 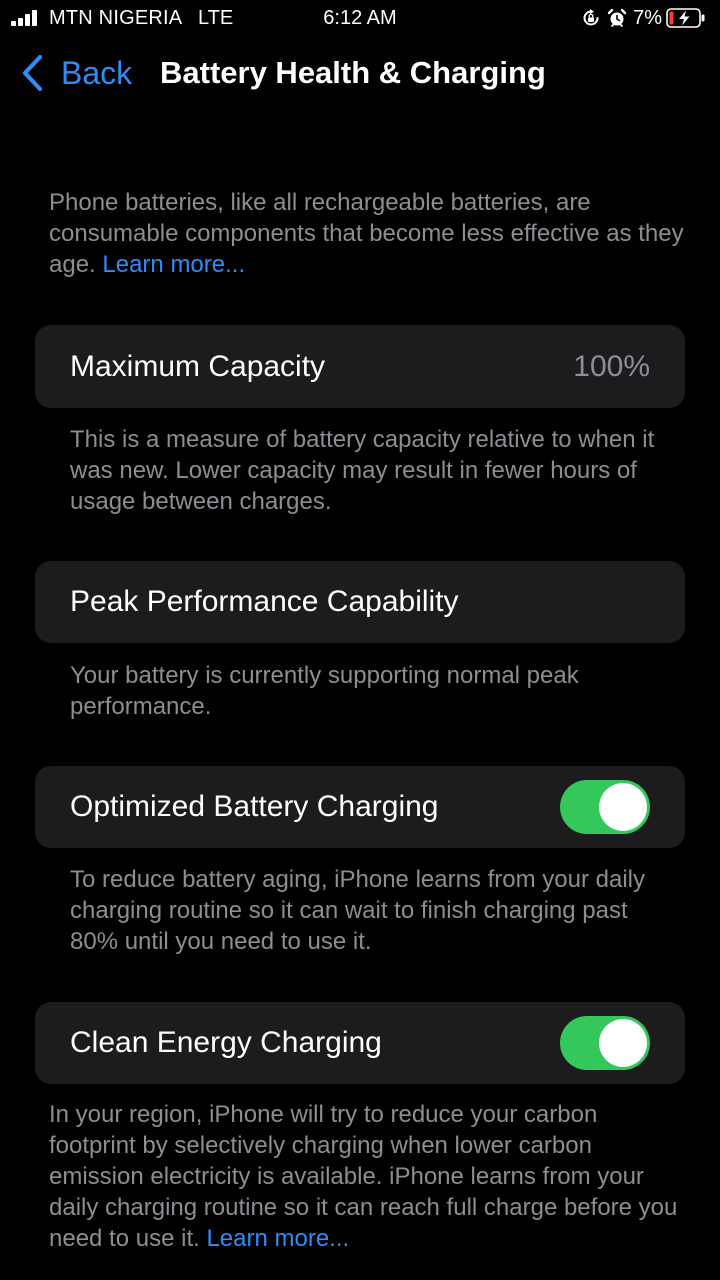 What do you see at coordinates (360, 18) in the screenshot?
I see `status-bar: MTN NIGERIA LTE 6:12 AM 7%` at bounding box center [360, 18].